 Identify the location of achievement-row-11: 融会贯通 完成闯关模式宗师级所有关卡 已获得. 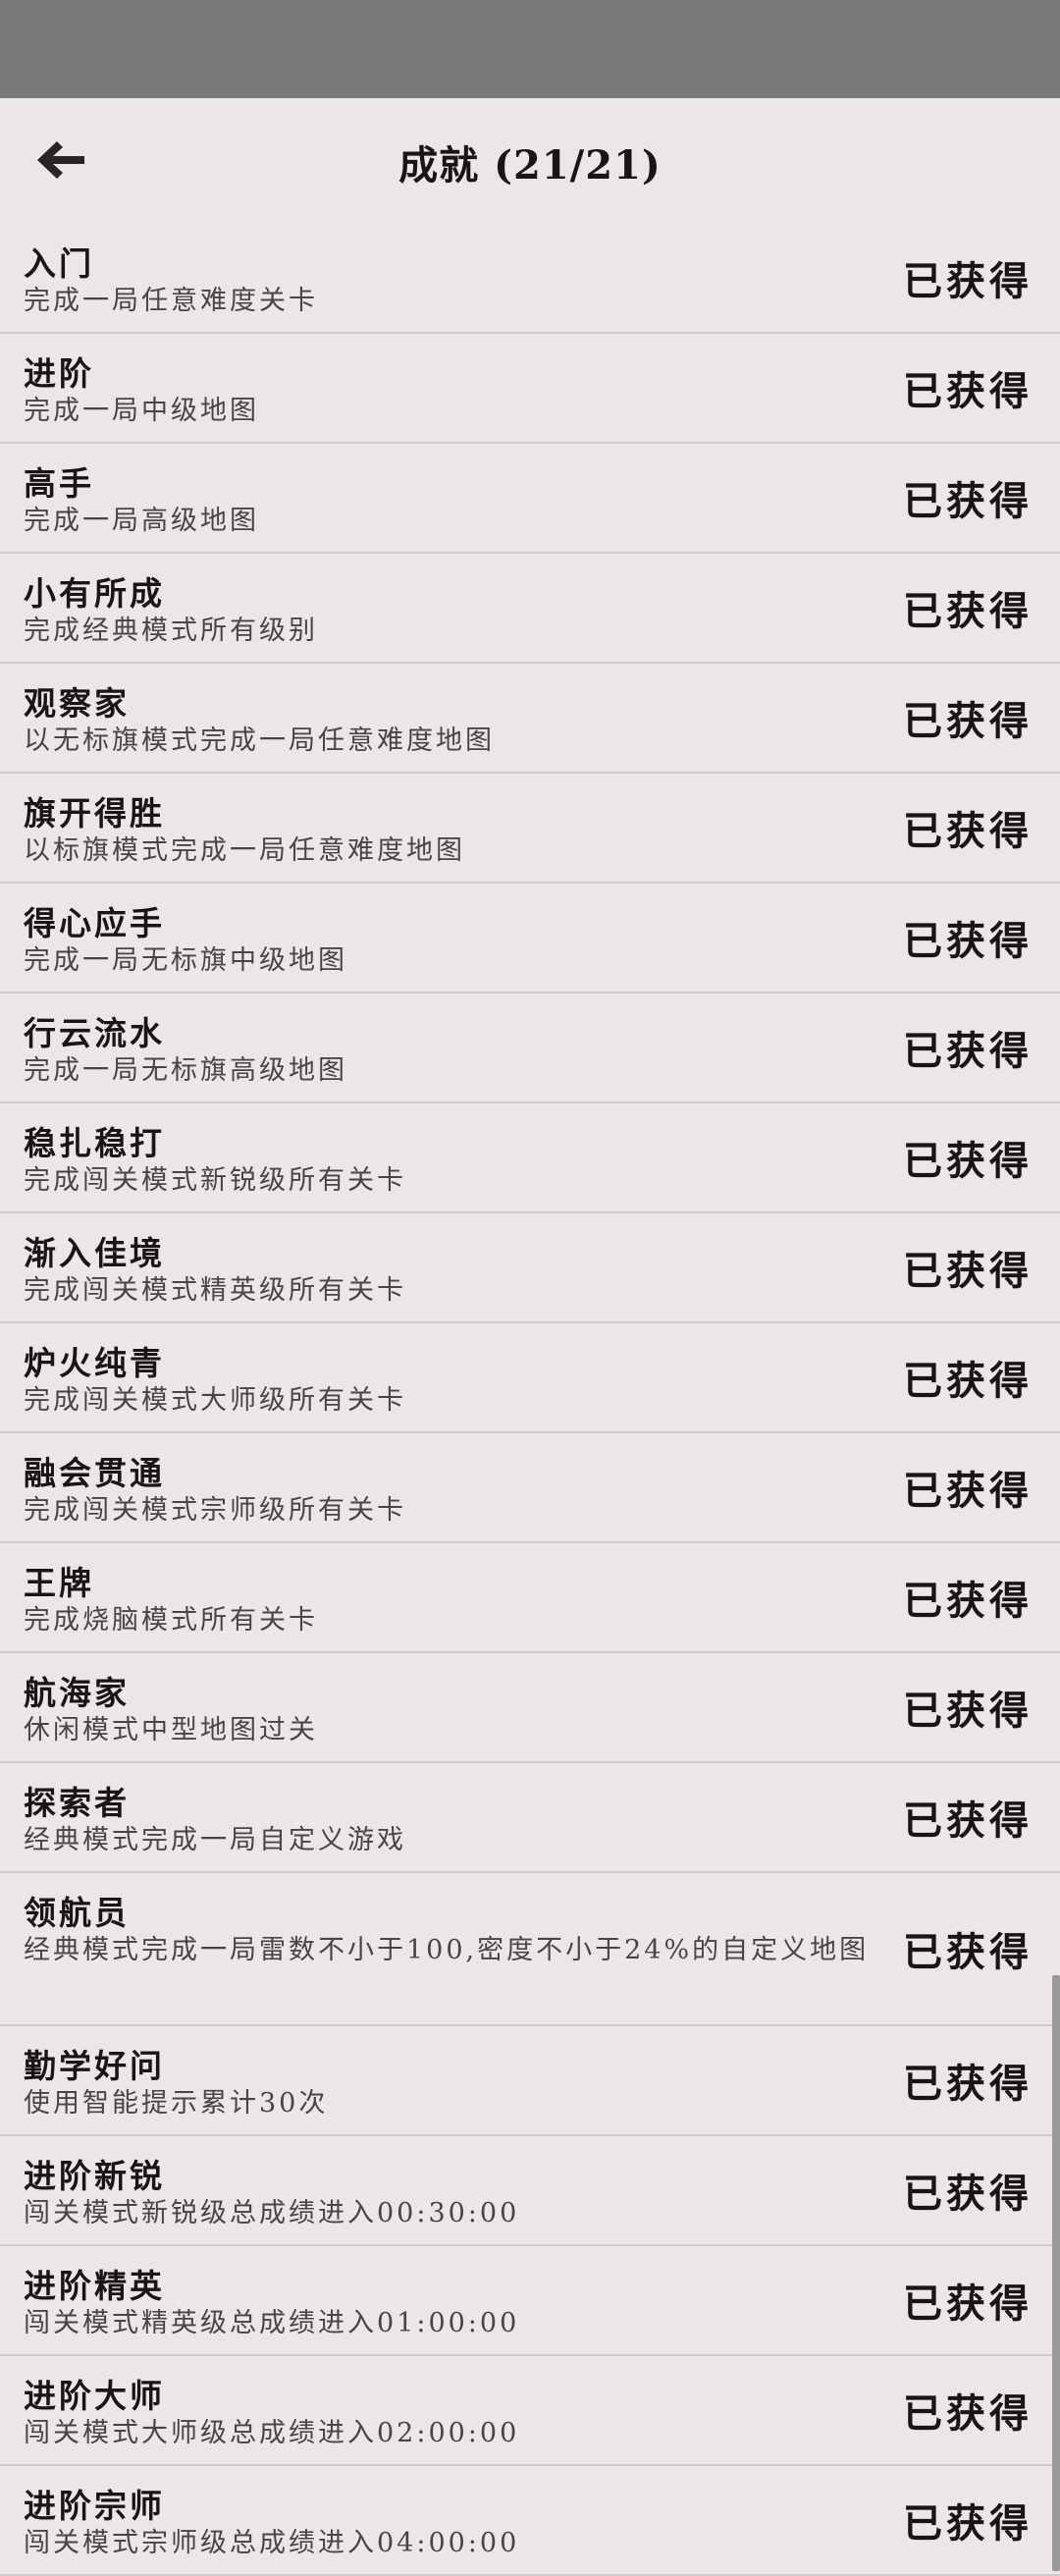
(530, 1488).